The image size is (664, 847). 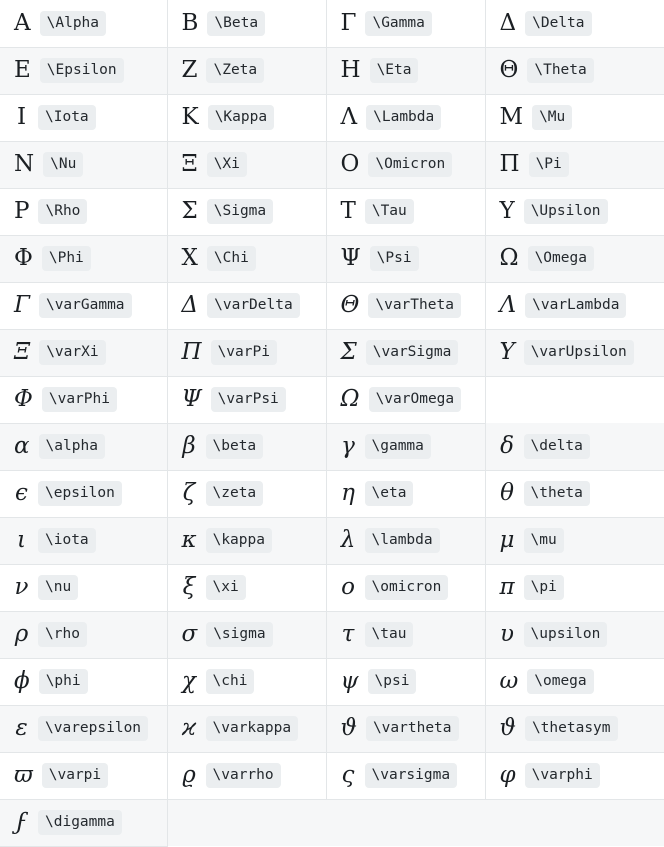 What do you see at coordinates (226, 164) in the screenshot?
I see `latex-command: \Xi` at bounding box center [226, 164].